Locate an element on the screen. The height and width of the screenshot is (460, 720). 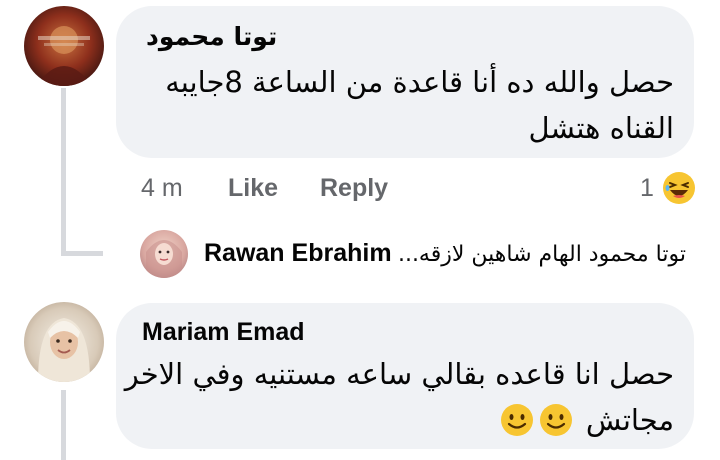
reply-avatar is located at coordinates (164, 254).